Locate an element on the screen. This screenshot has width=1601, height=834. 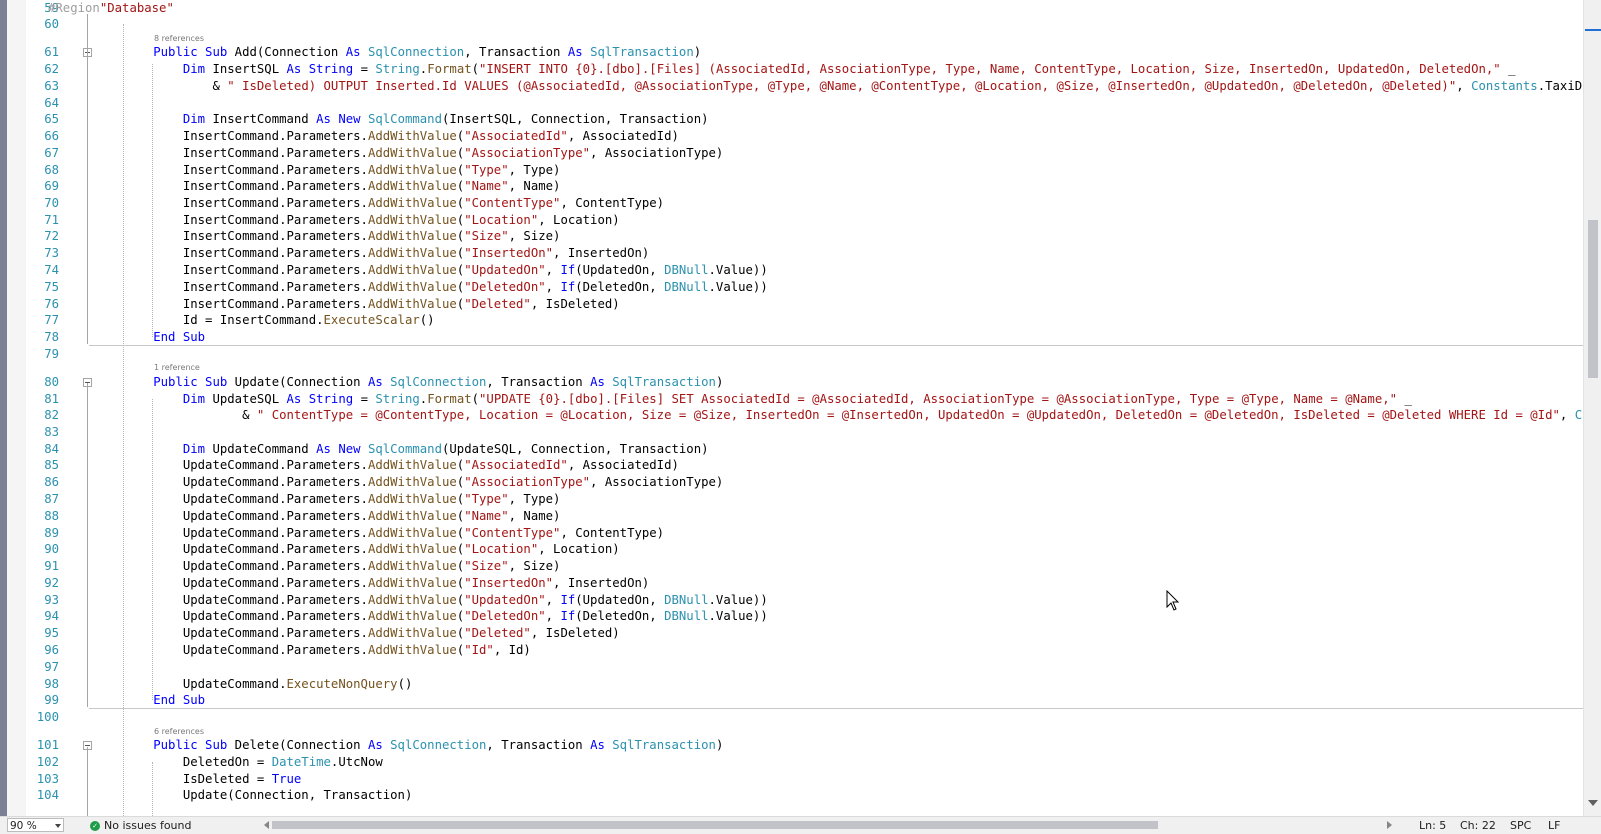
code-token: , is located at coordinates (553, 600).